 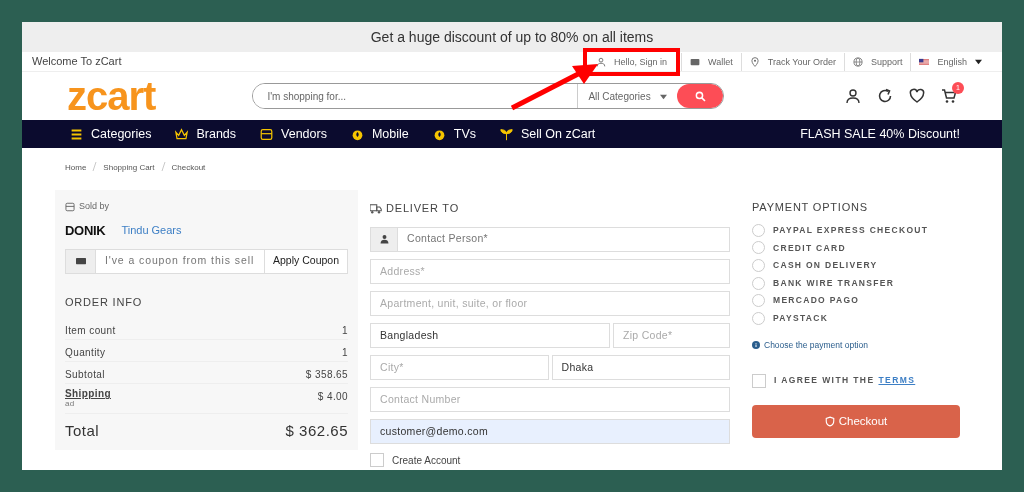 I want to click on logo: zcart, so click(x=111, y=96).